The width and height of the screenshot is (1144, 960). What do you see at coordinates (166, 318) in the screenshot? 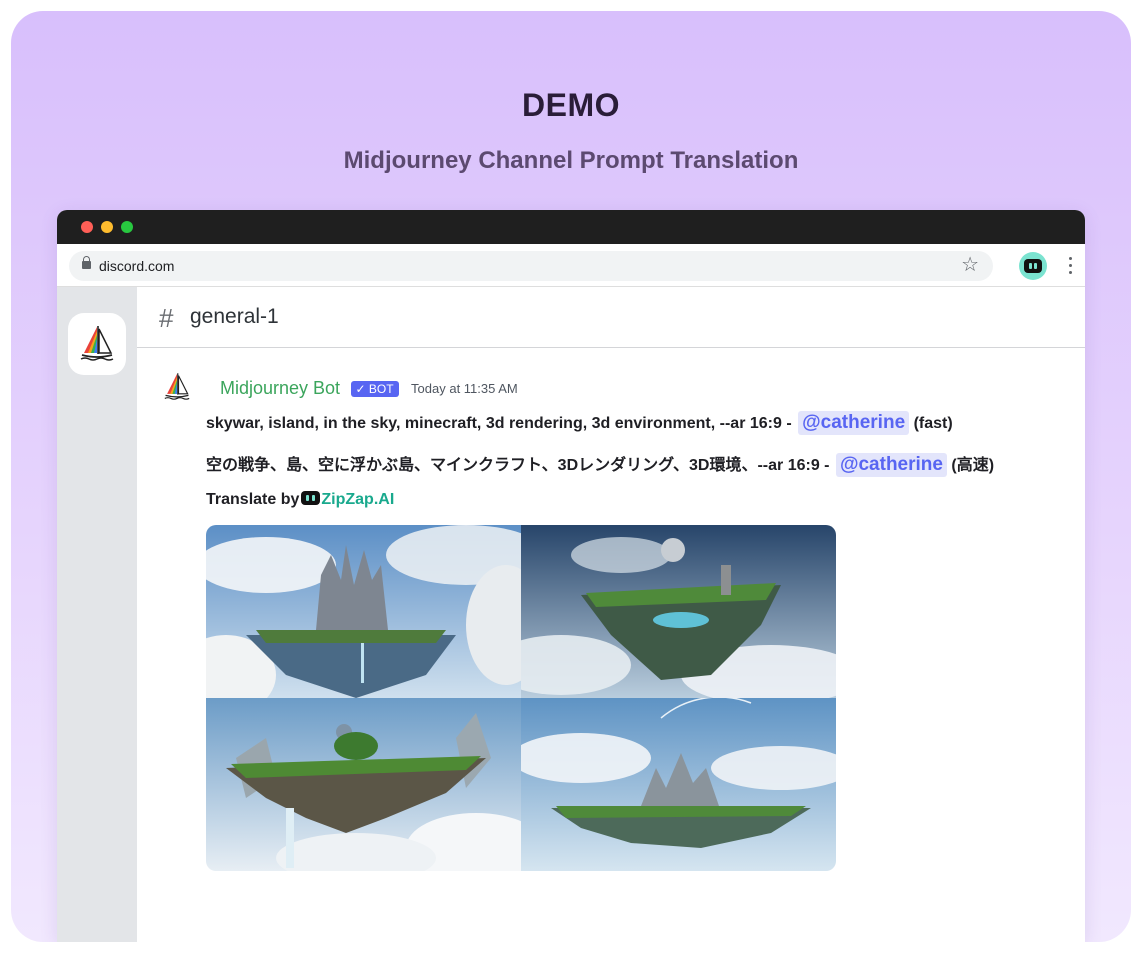
I see `channel-hash-icon: #` at bounding box center [166, 318].